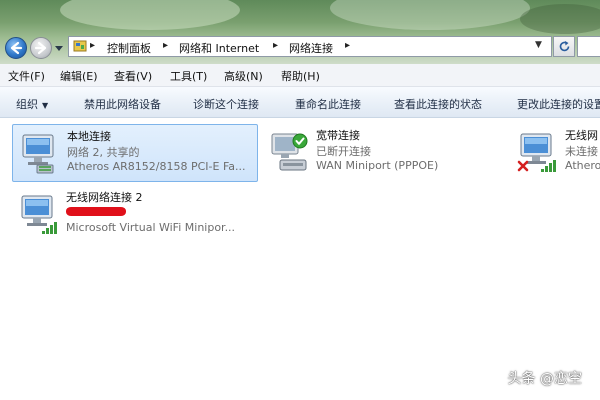 The width and height of the screenshot is (600, 400). Describe the element at coordinates (581, 135) in the screenshot. I see `connection-name: 无线网` at that location.